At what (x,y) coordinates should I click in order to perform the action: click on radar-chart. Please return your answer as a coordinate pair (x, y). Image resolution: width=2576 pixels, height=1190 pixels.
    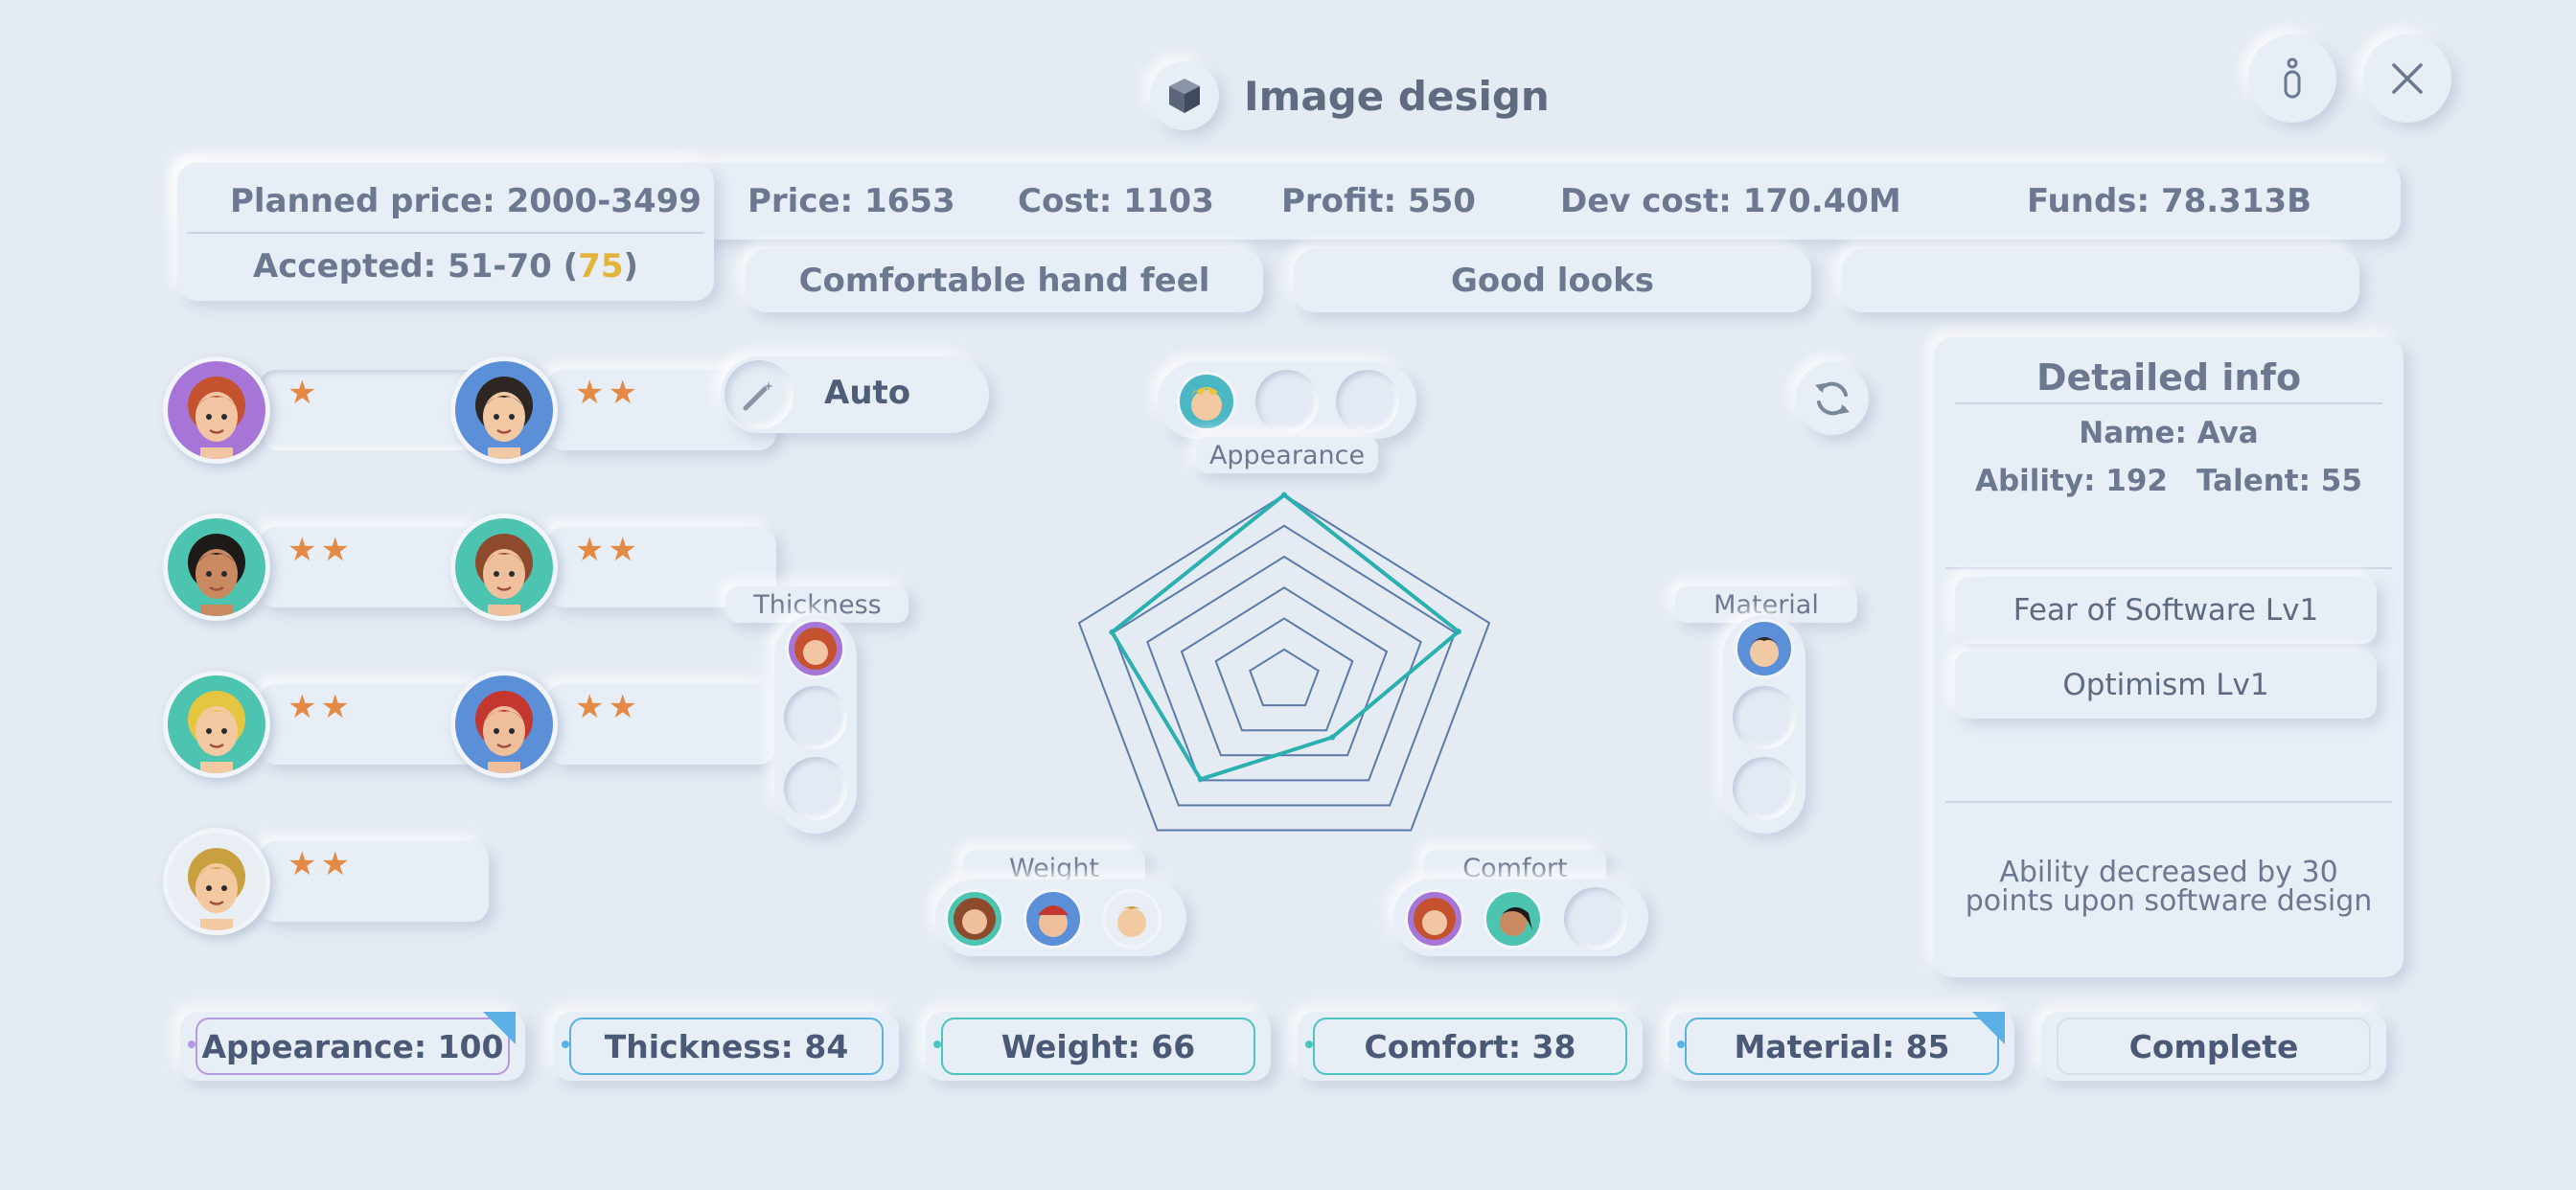
    Looking at the image, I should click on (1284, 662).